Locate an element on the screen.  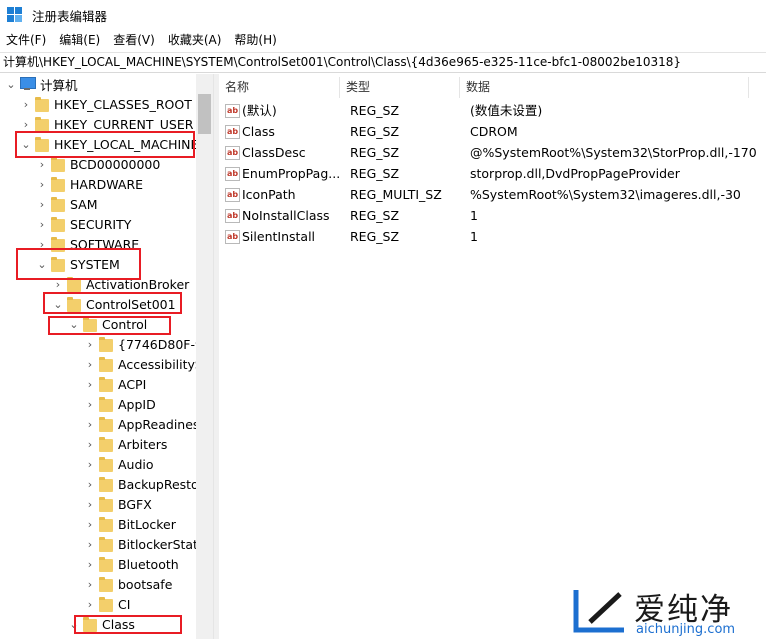
list-item: ab NoInstallClass REG_SZ 1 is located at coordinates (487, 215).